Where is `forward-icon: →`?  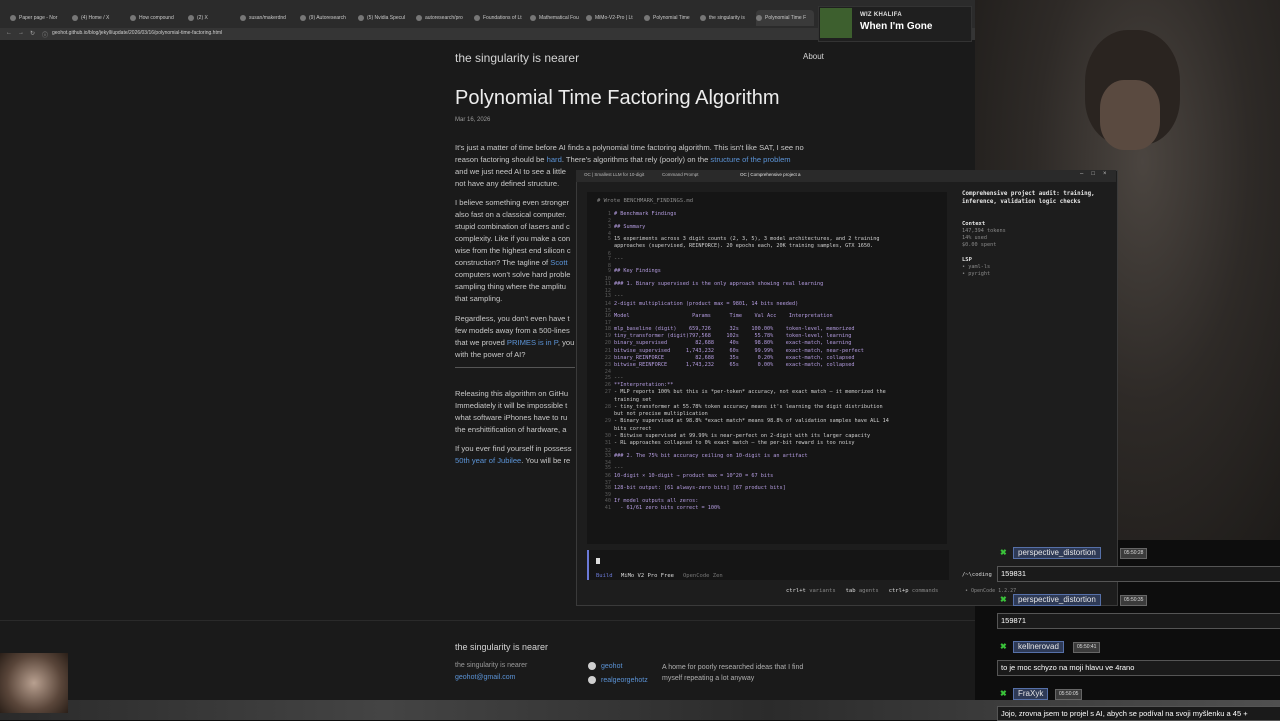 forward-icon: → is located at coordinates (21, 33).